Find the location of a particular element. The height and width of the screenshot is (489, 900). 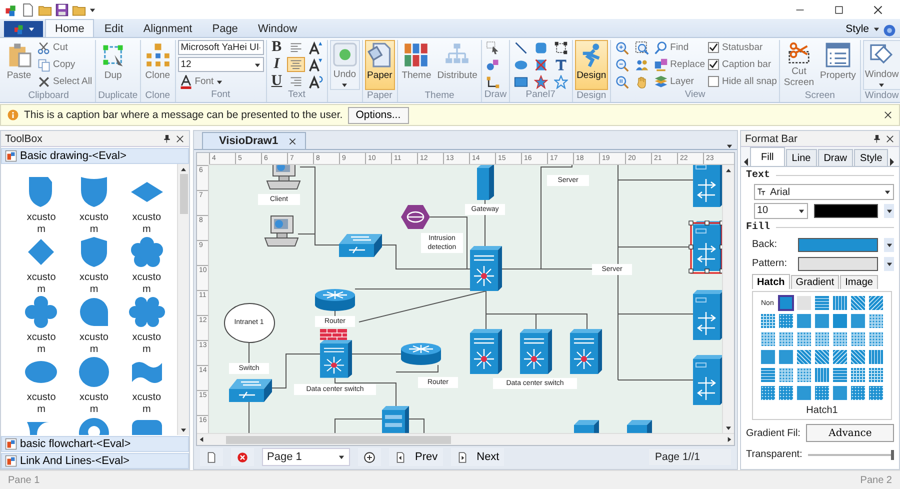

distribute-button: Distribute is located at coordinates (457, 65).